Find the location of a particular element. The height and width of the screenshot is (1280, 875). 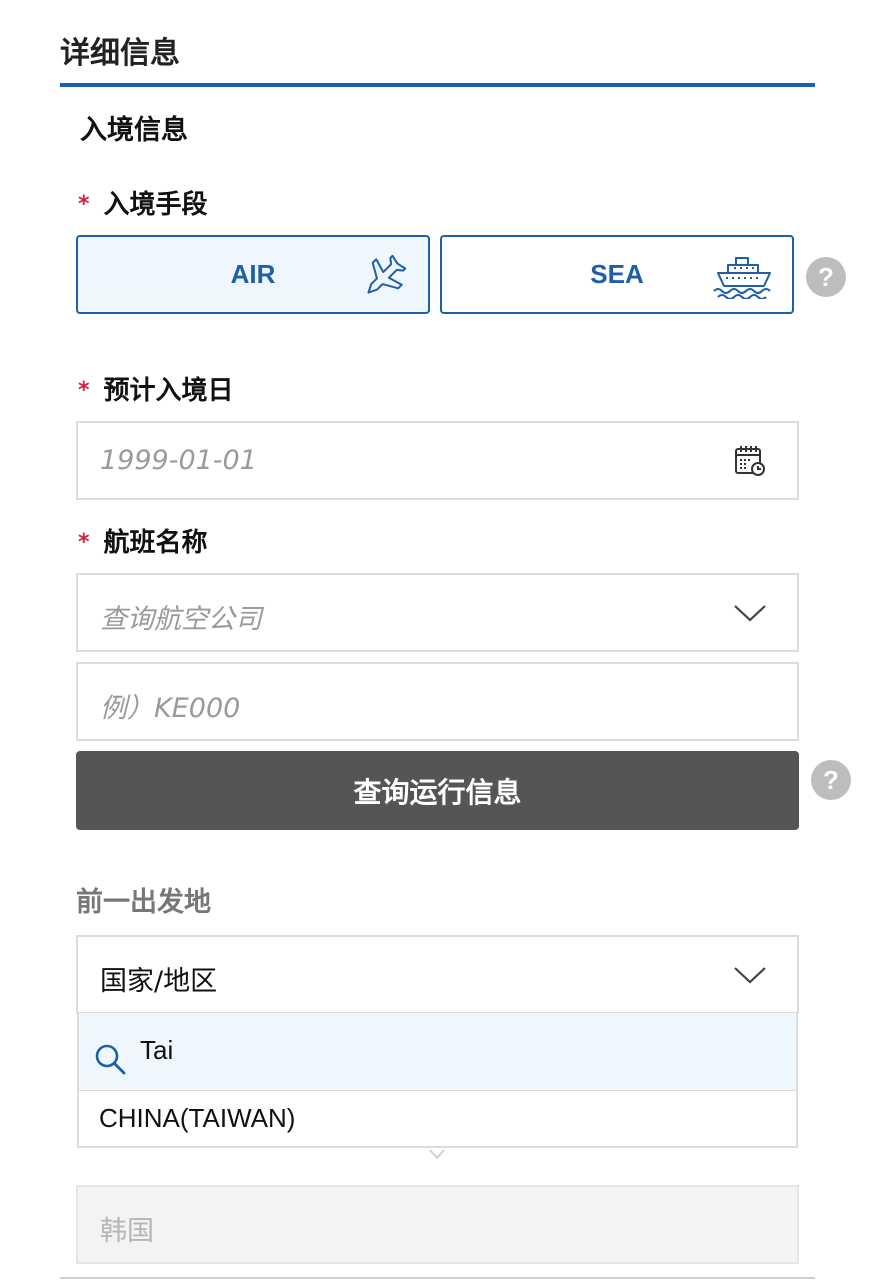

arrival-date-label-text: 预计入境日 is located at coordinates (168, 391).